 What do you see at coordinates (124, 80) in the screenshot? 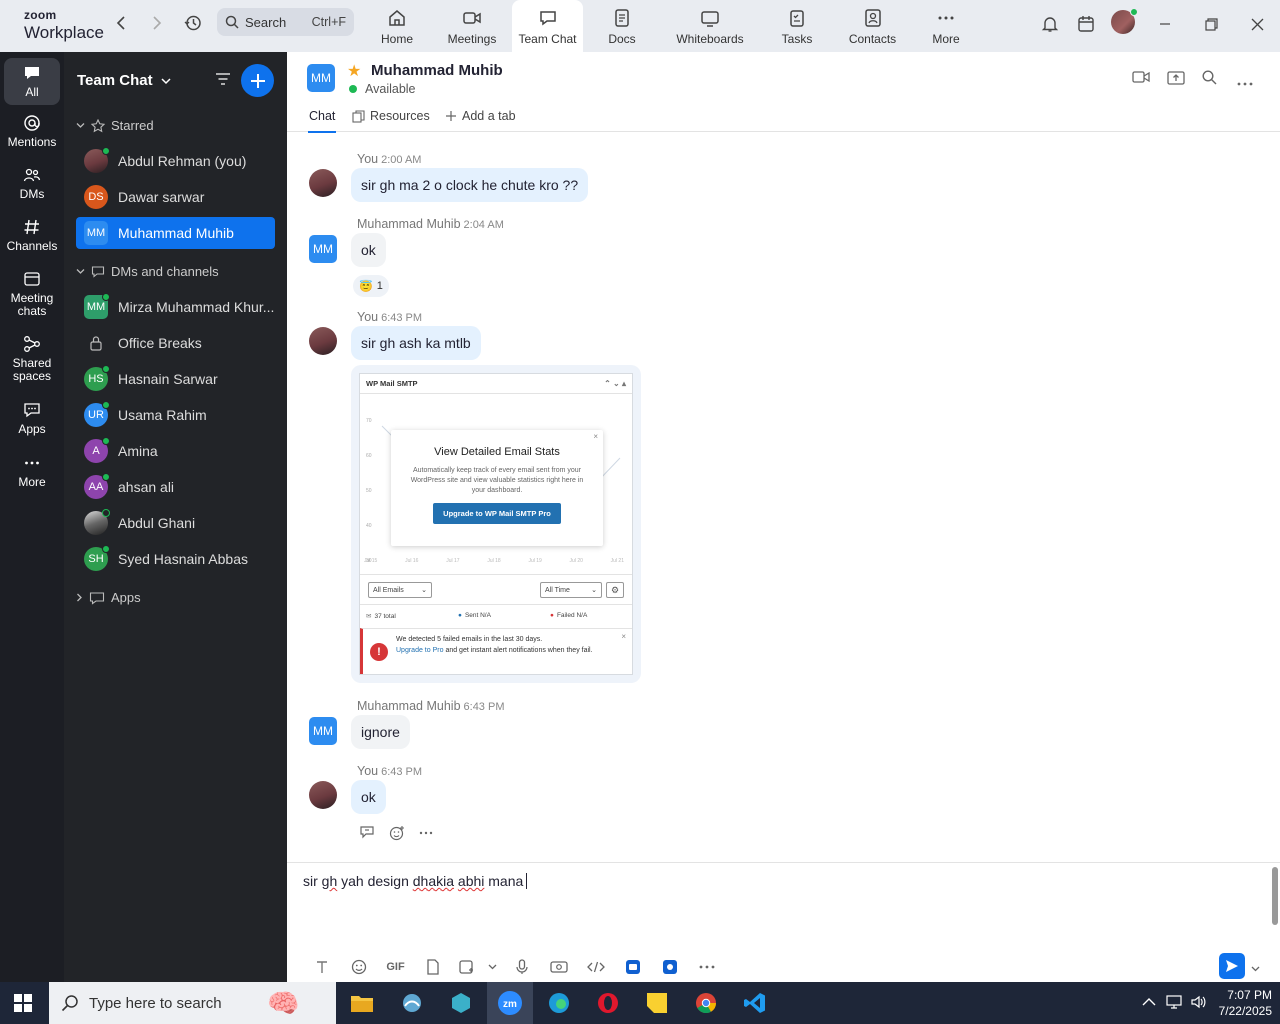
I see `sidebar-title: Team Chat` at bounding box center [124, 80].